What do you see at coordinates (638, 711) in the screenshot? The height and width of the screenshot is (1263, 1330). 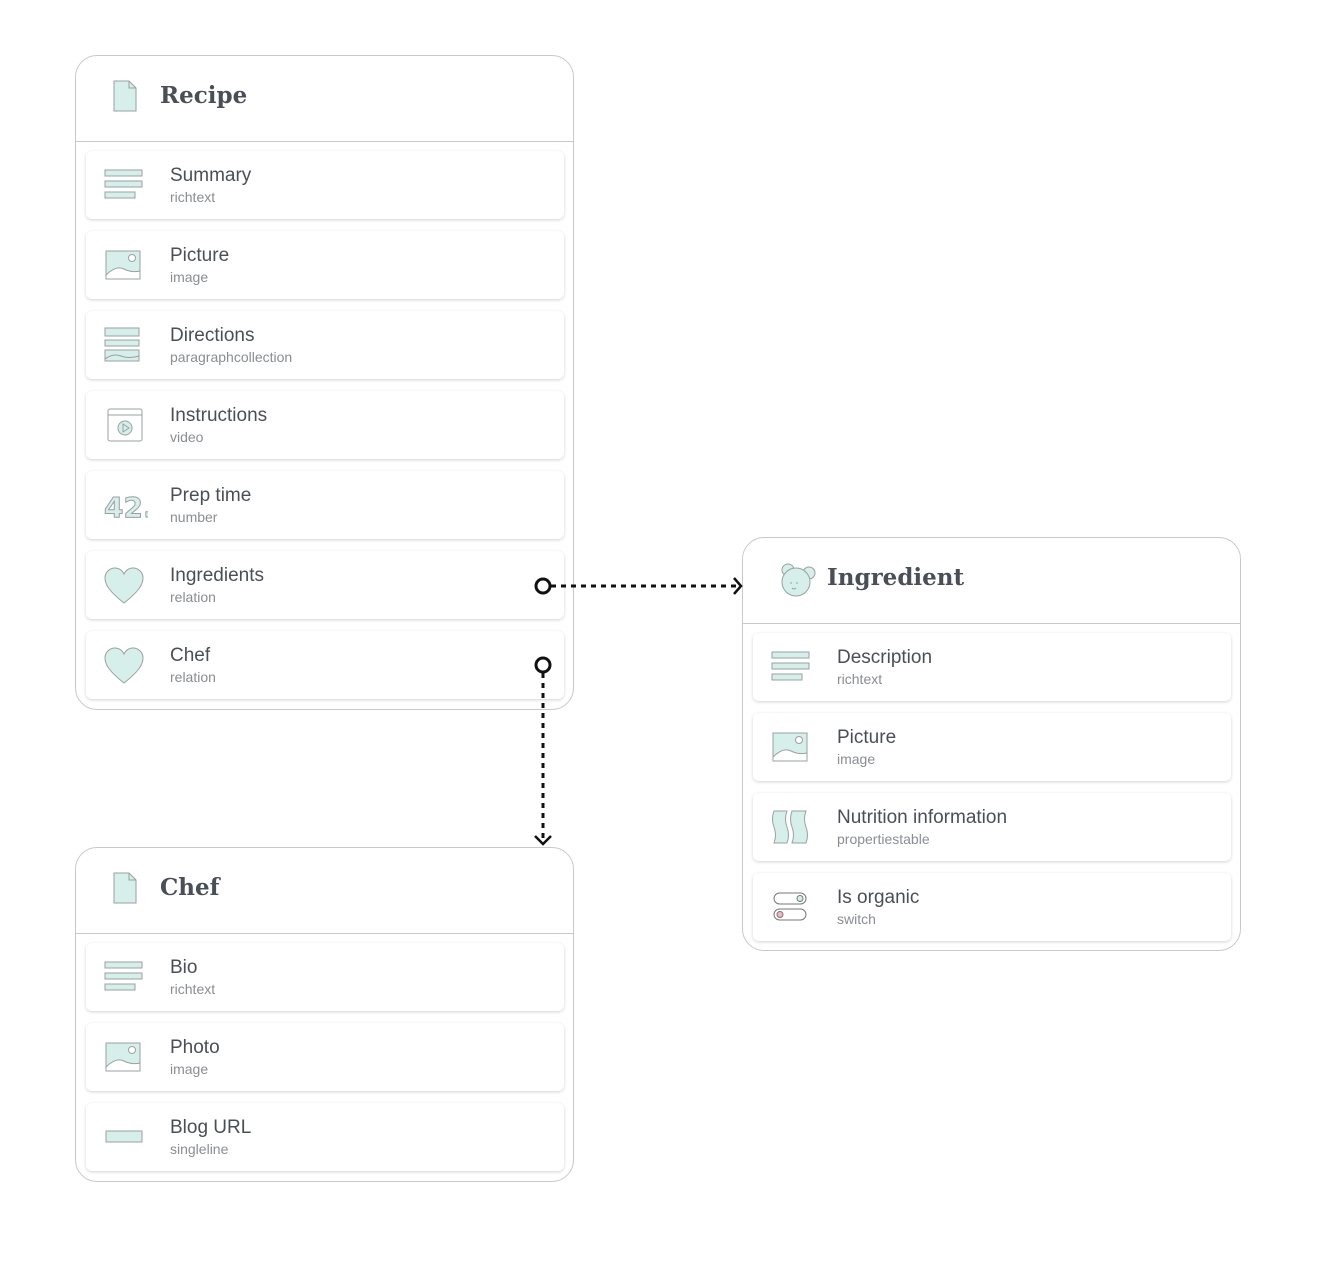 I see `relation-connectors` at bounding box center [638, 711].